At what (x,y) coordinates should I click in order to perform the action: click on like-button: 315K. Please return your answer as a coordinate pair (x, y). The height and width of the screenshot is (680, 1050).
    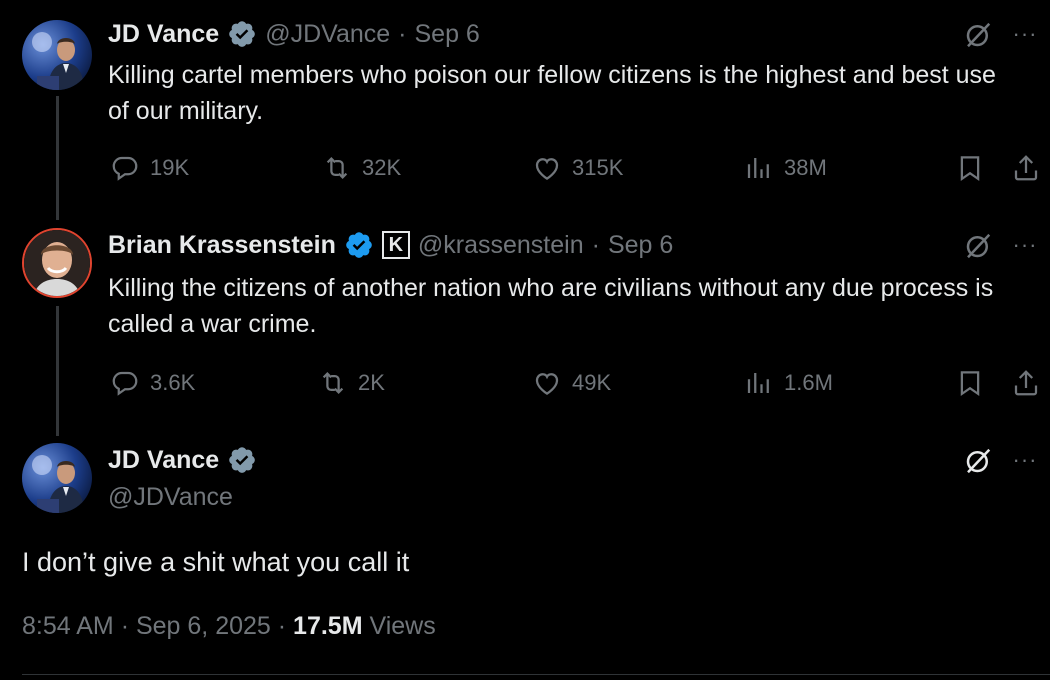
    Looking at the image, I should click on (577, 168).